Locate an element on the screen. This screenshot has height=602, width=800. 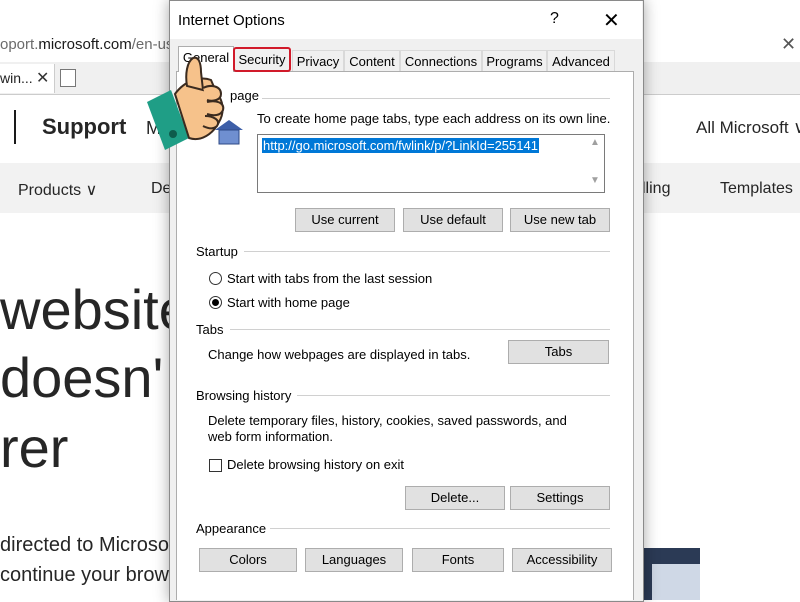
scroll-up-icon: ▲ is located at coordinates (595, 142).